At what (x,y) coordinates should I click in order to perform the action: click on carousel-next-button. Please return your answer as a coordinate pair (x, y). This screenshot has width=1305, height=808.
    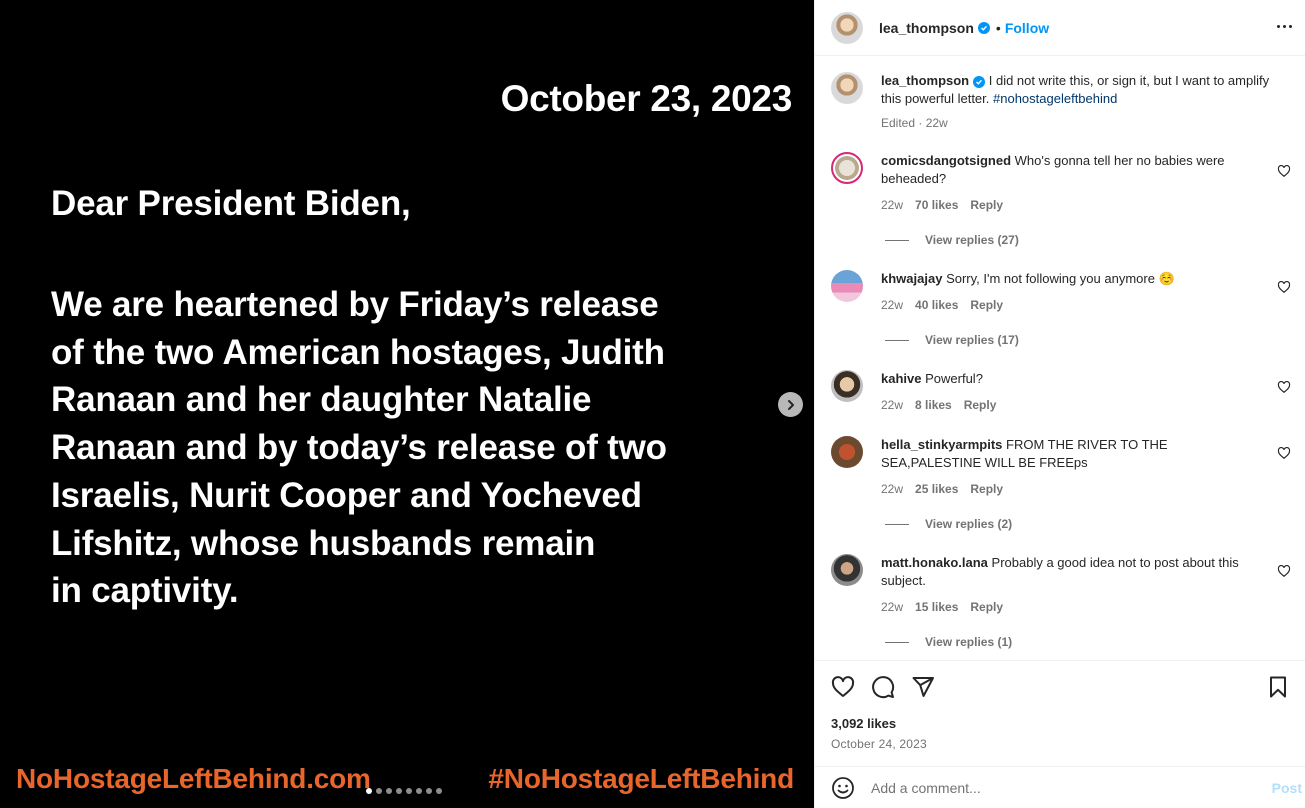
    Looking at the image, I should click on (790, 404).